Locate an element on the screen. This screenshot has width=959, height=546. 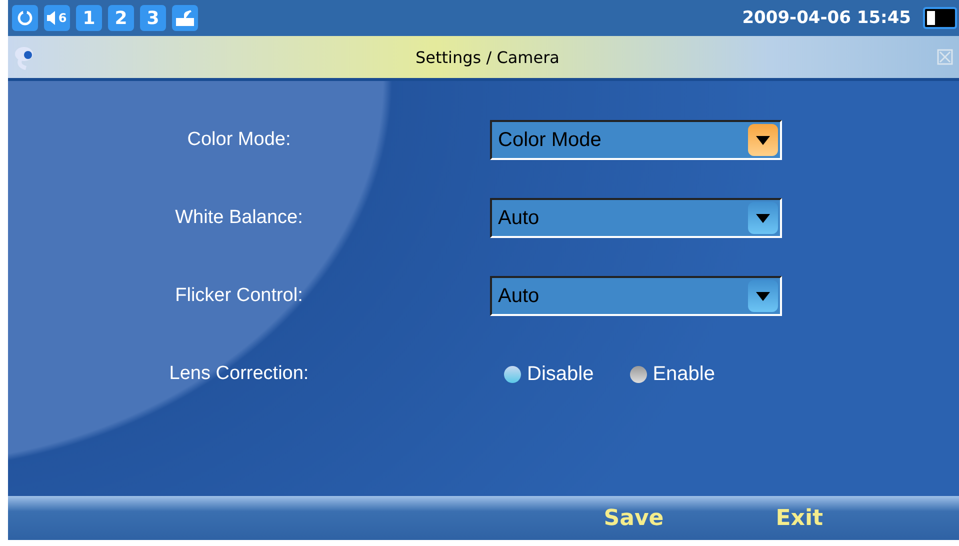
field-label: Flicker Control: is located at coordinates (239, 296).